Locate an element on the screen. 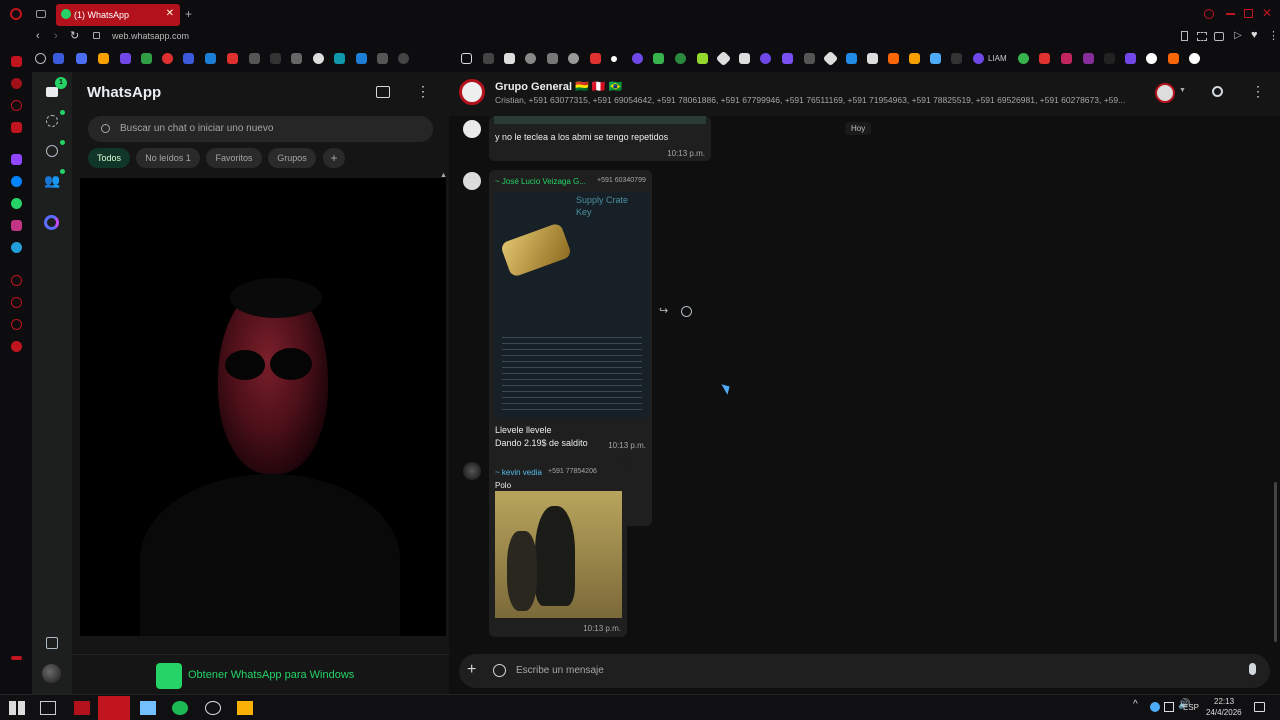 Image resolution: width=1280 pixels, height=720 pixels. sidebar-2-icon is located at coordinates (16, 83).